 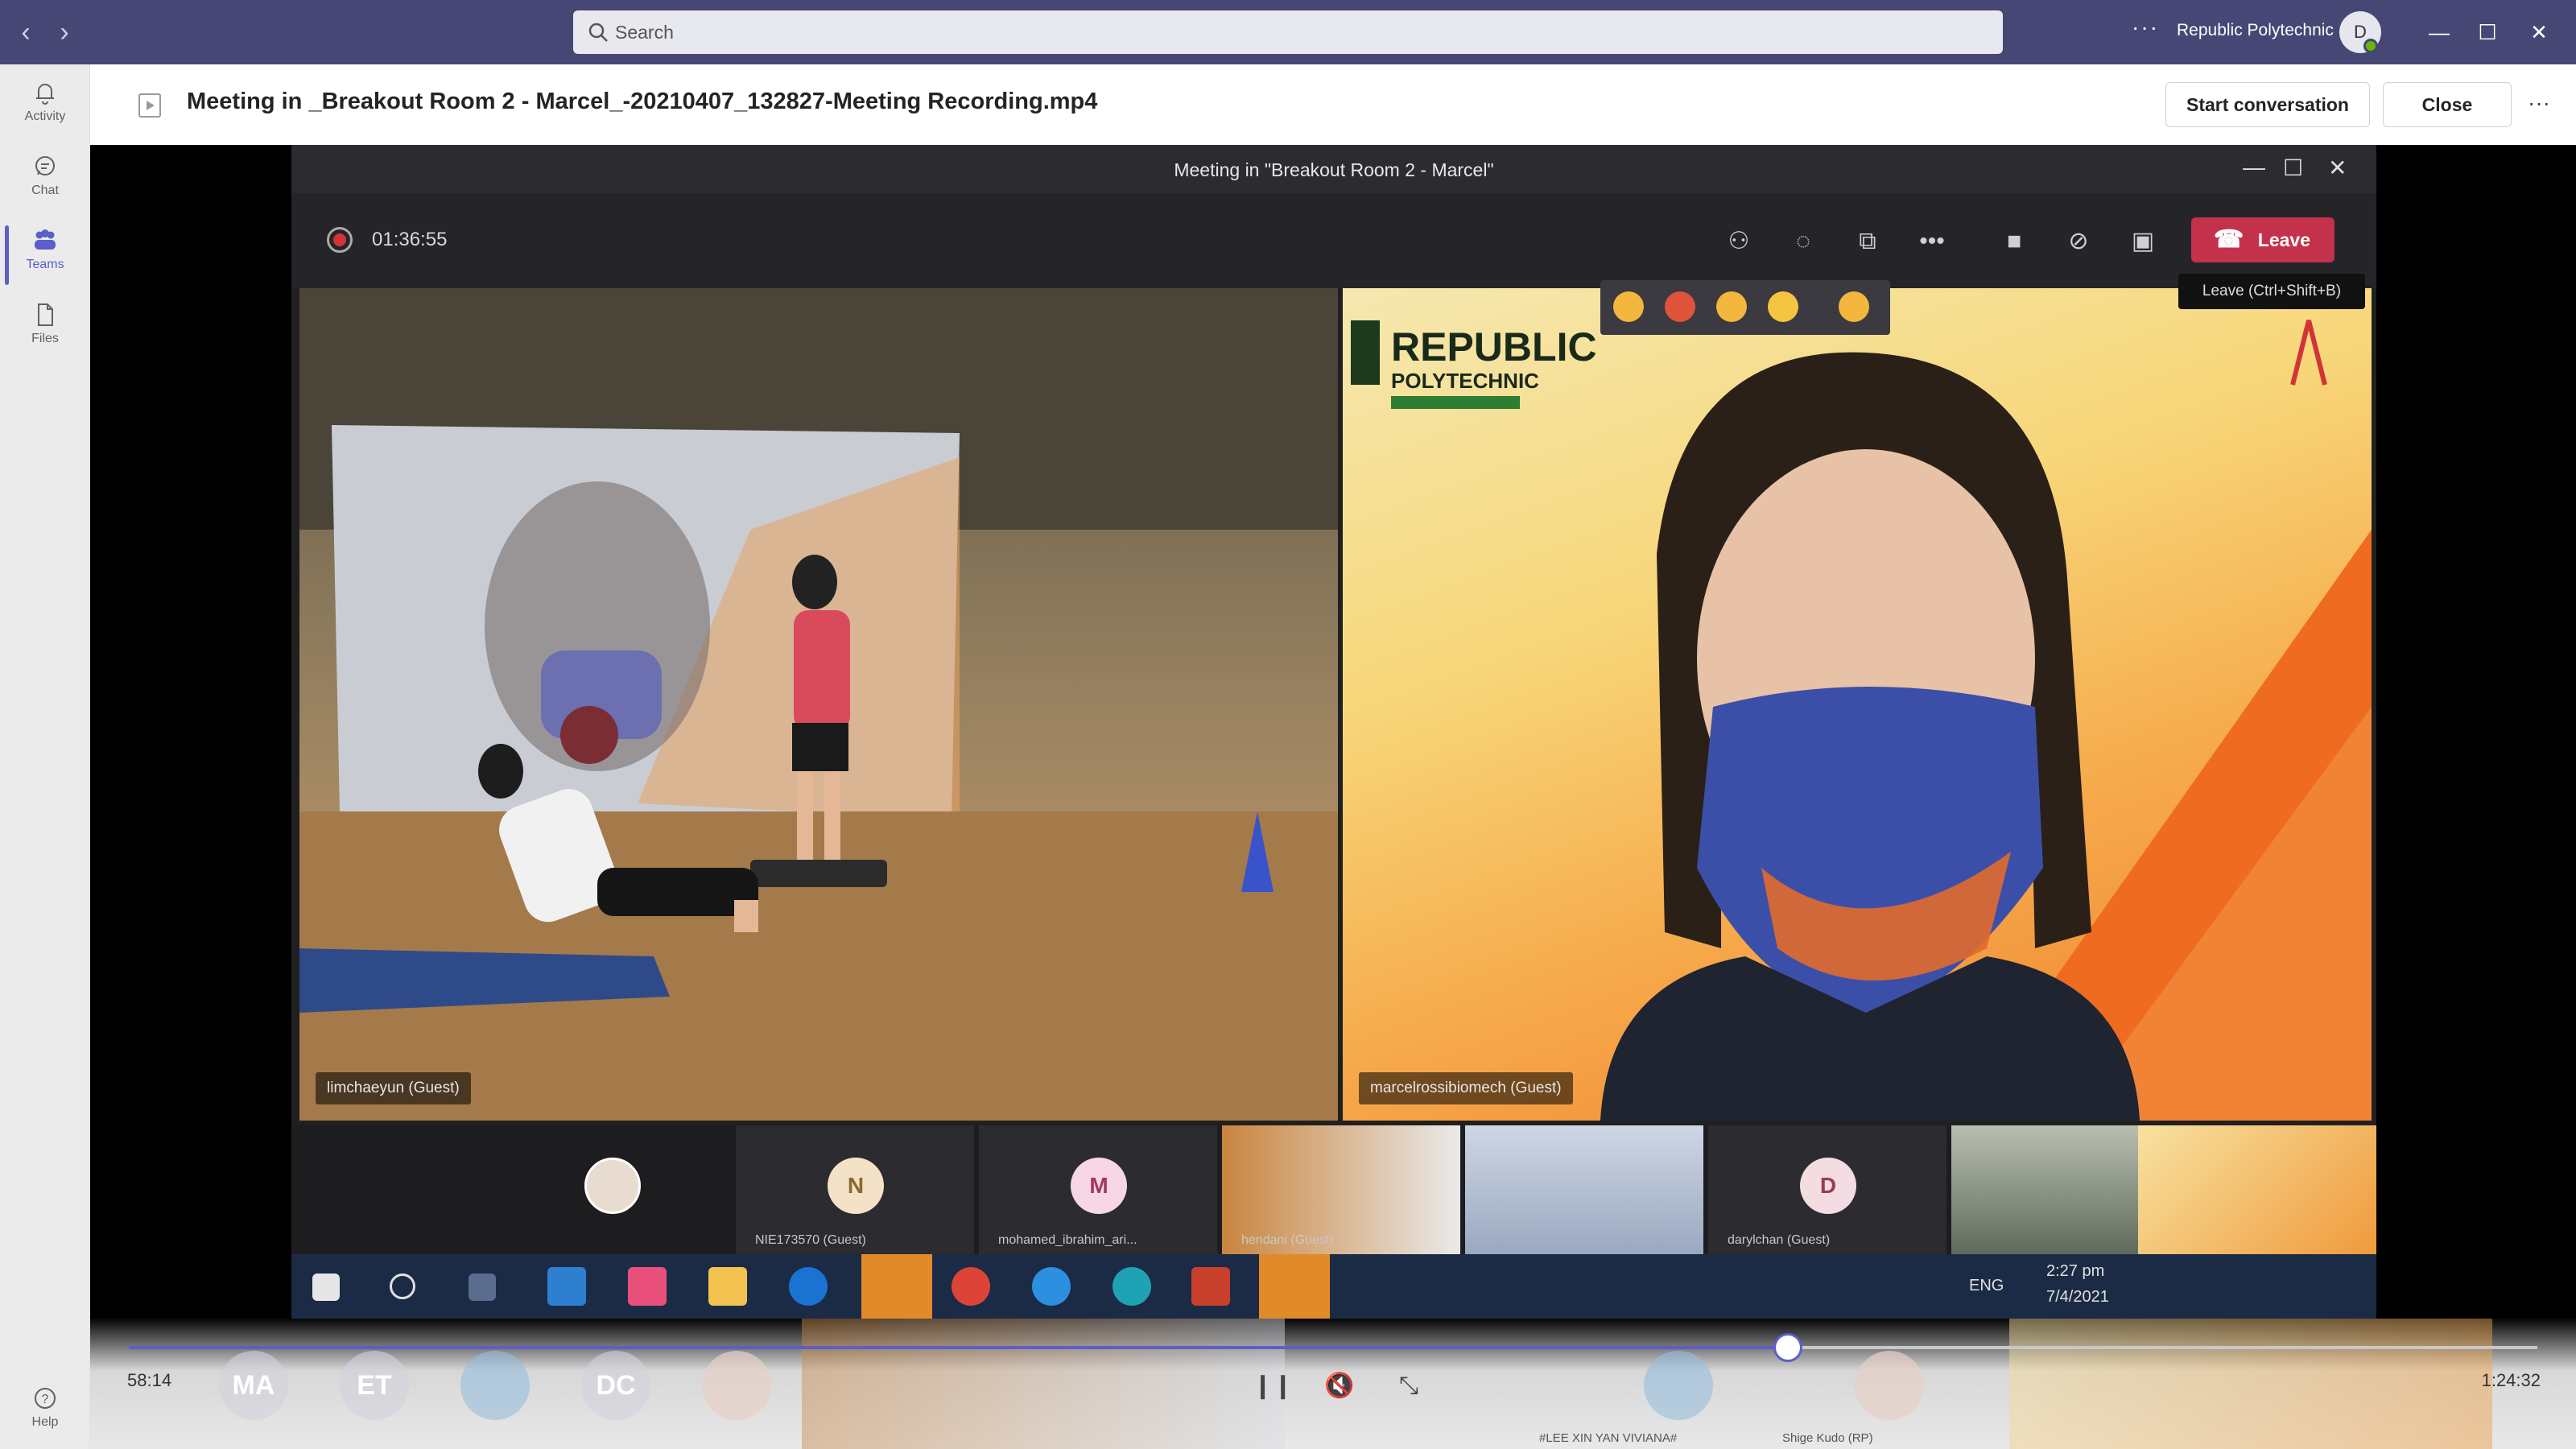 What do you see at coordinates (45, 756) in the screenshot?
I see `app-rail: Activity Chat Teams Files ? Help` at bounding box center [45, 756].